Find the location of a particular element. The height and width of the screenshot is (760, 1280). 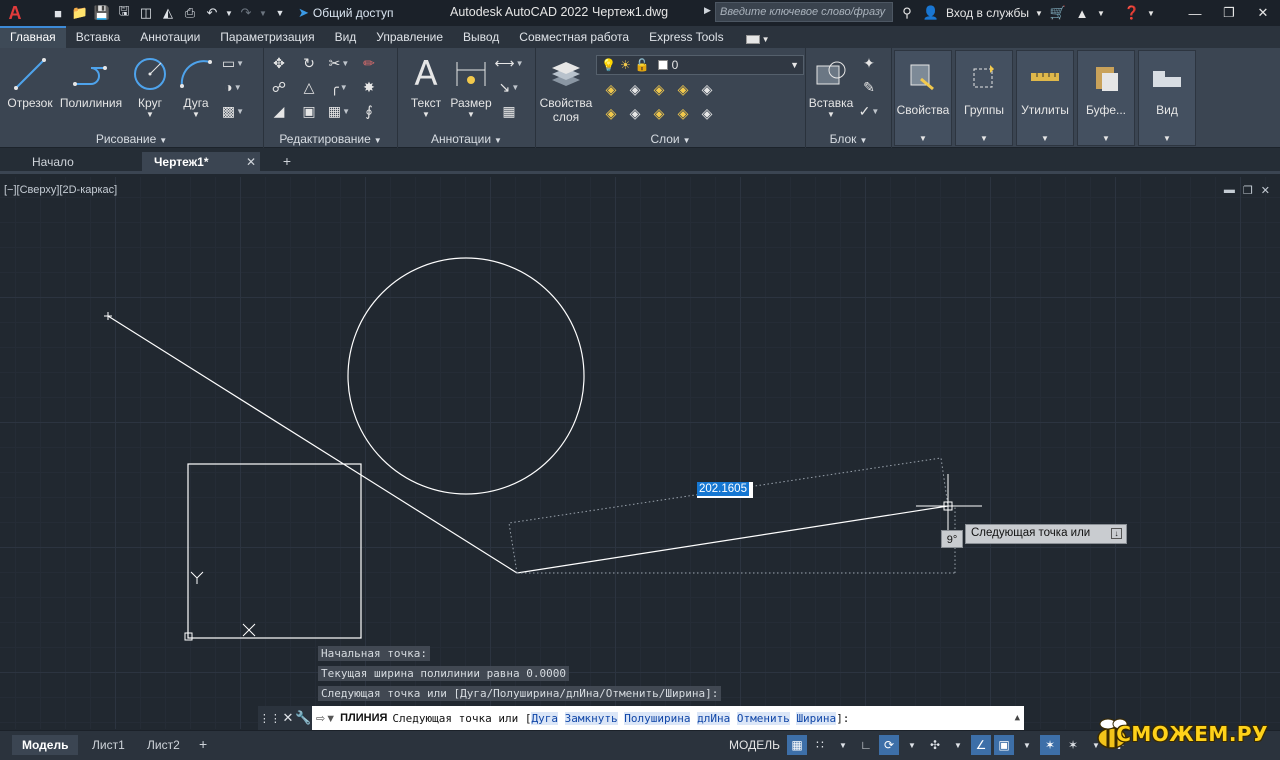

dimension-button: Размер ▼ is located at coordinates (471, 92).